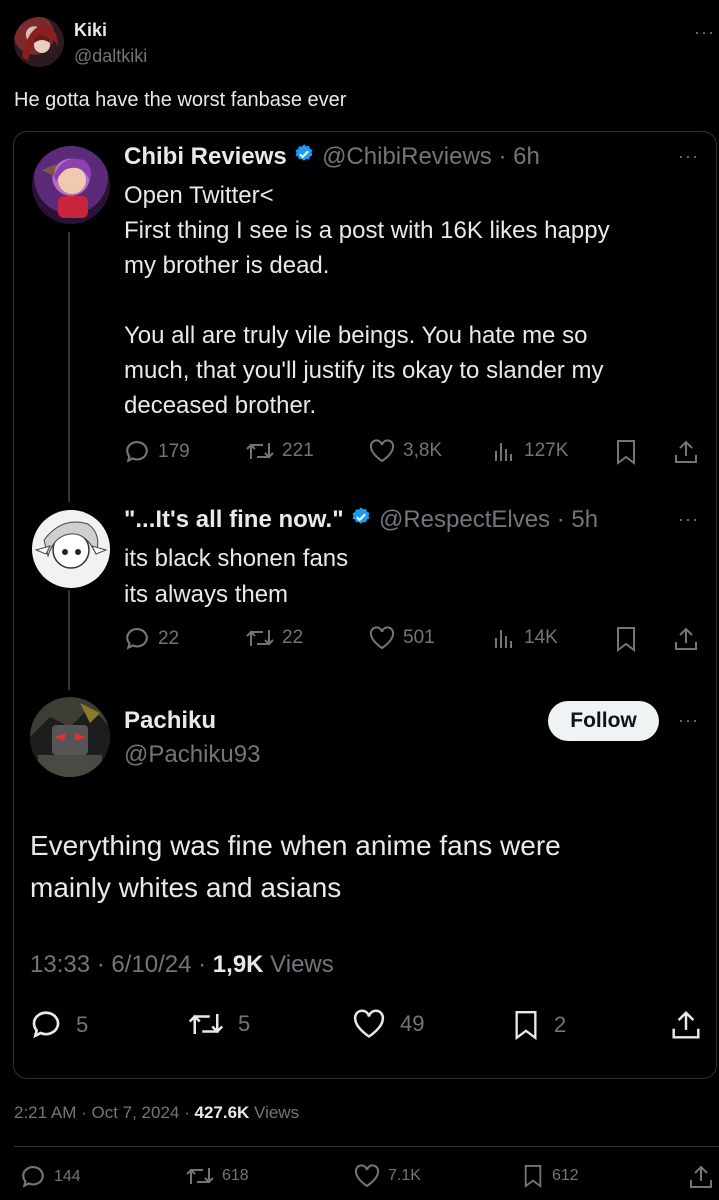  What do you see at coordinates (488, 519) in the screenshot?
I see `respectelves-handle-time: @RespectElves · 5h` at bounding box center [488, 519].